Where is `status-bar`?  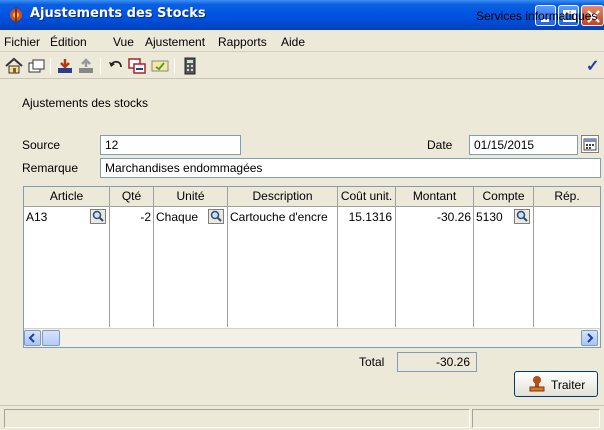 status-bar is located at coordinates (302, 417).